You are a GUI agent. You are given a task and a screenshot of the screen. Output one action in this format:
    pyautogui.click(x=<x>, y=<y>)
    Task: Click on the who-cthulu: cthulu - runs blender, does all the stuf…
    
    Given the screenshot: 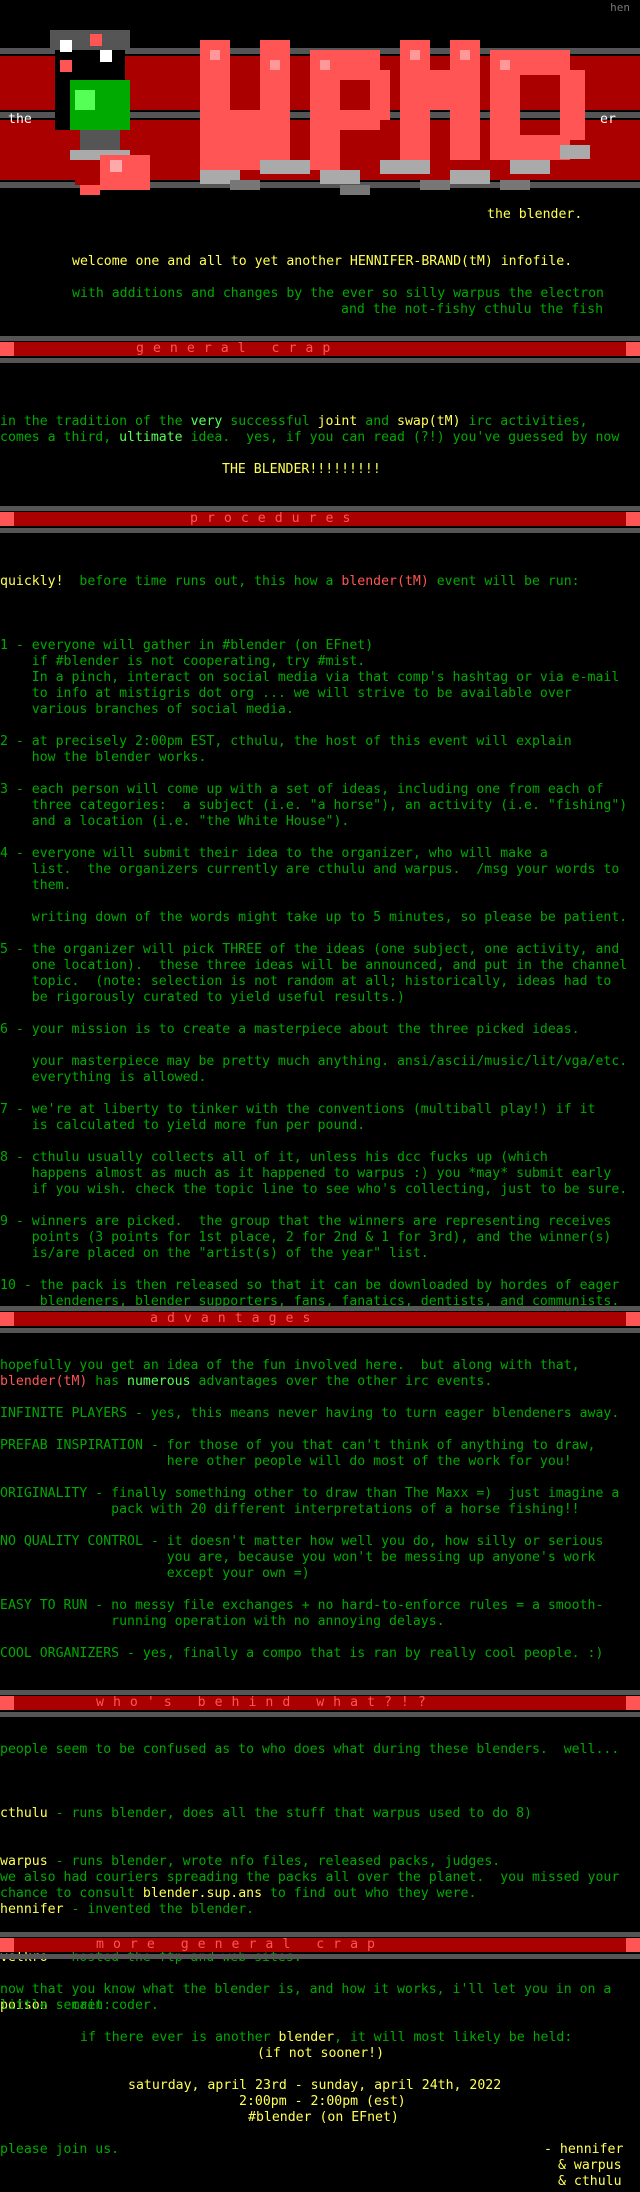 What is the action you would take?
    pyautogui.click(x=266, y=1813)
    